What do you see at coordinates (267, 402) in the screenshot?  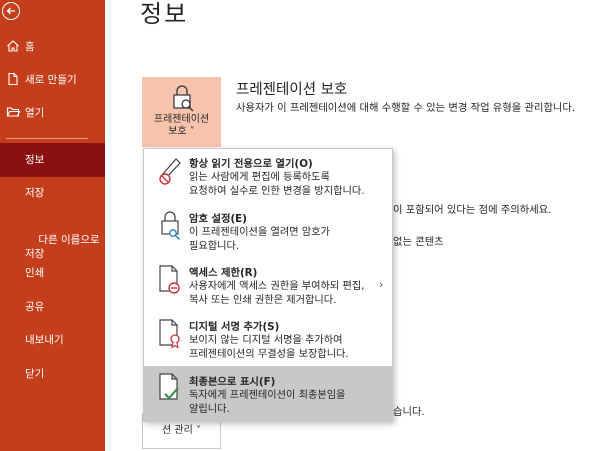 I see `menu-item-description: 독자에게 프레젠테이션이 최종본임을 알립니다.` at bounding box center [267, 402].